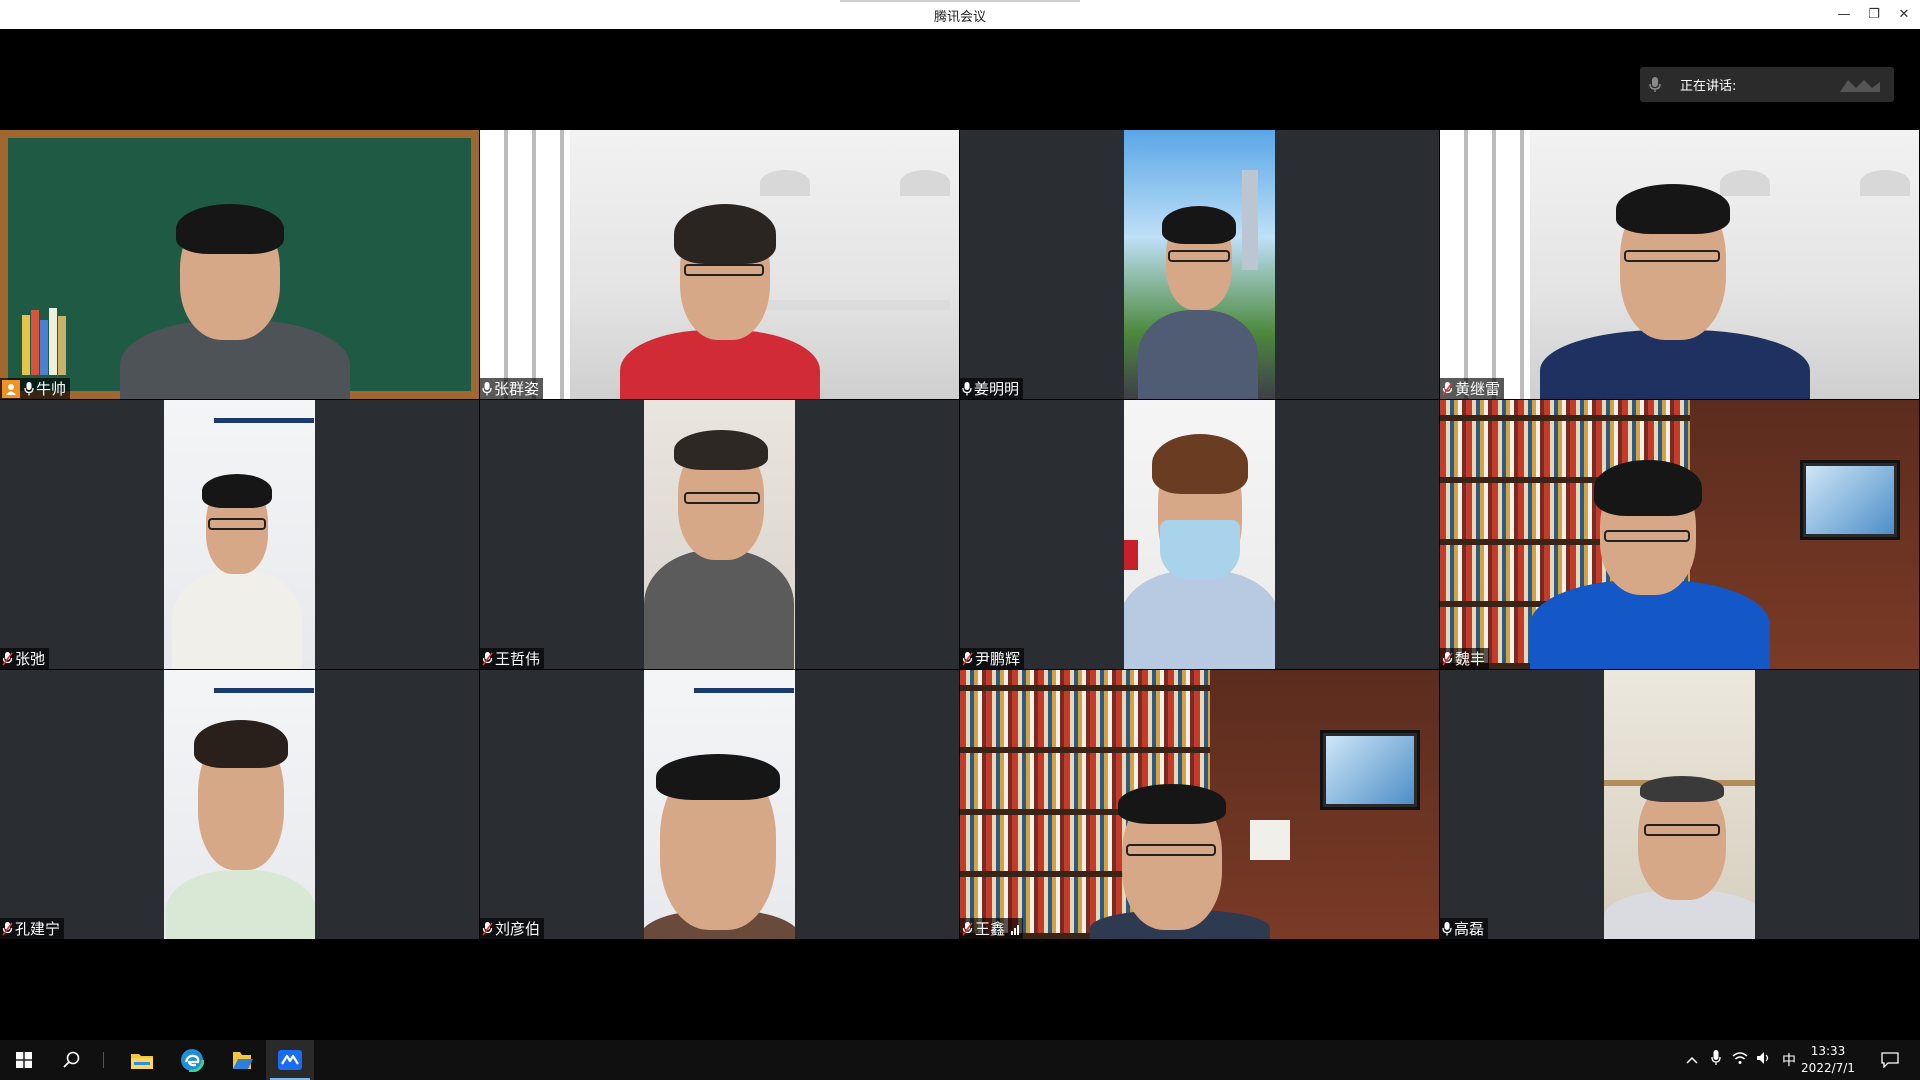 This screenshot has width=1920, height=1080. I want to click on participant-nametag: 姜明明, so click(992, 388).